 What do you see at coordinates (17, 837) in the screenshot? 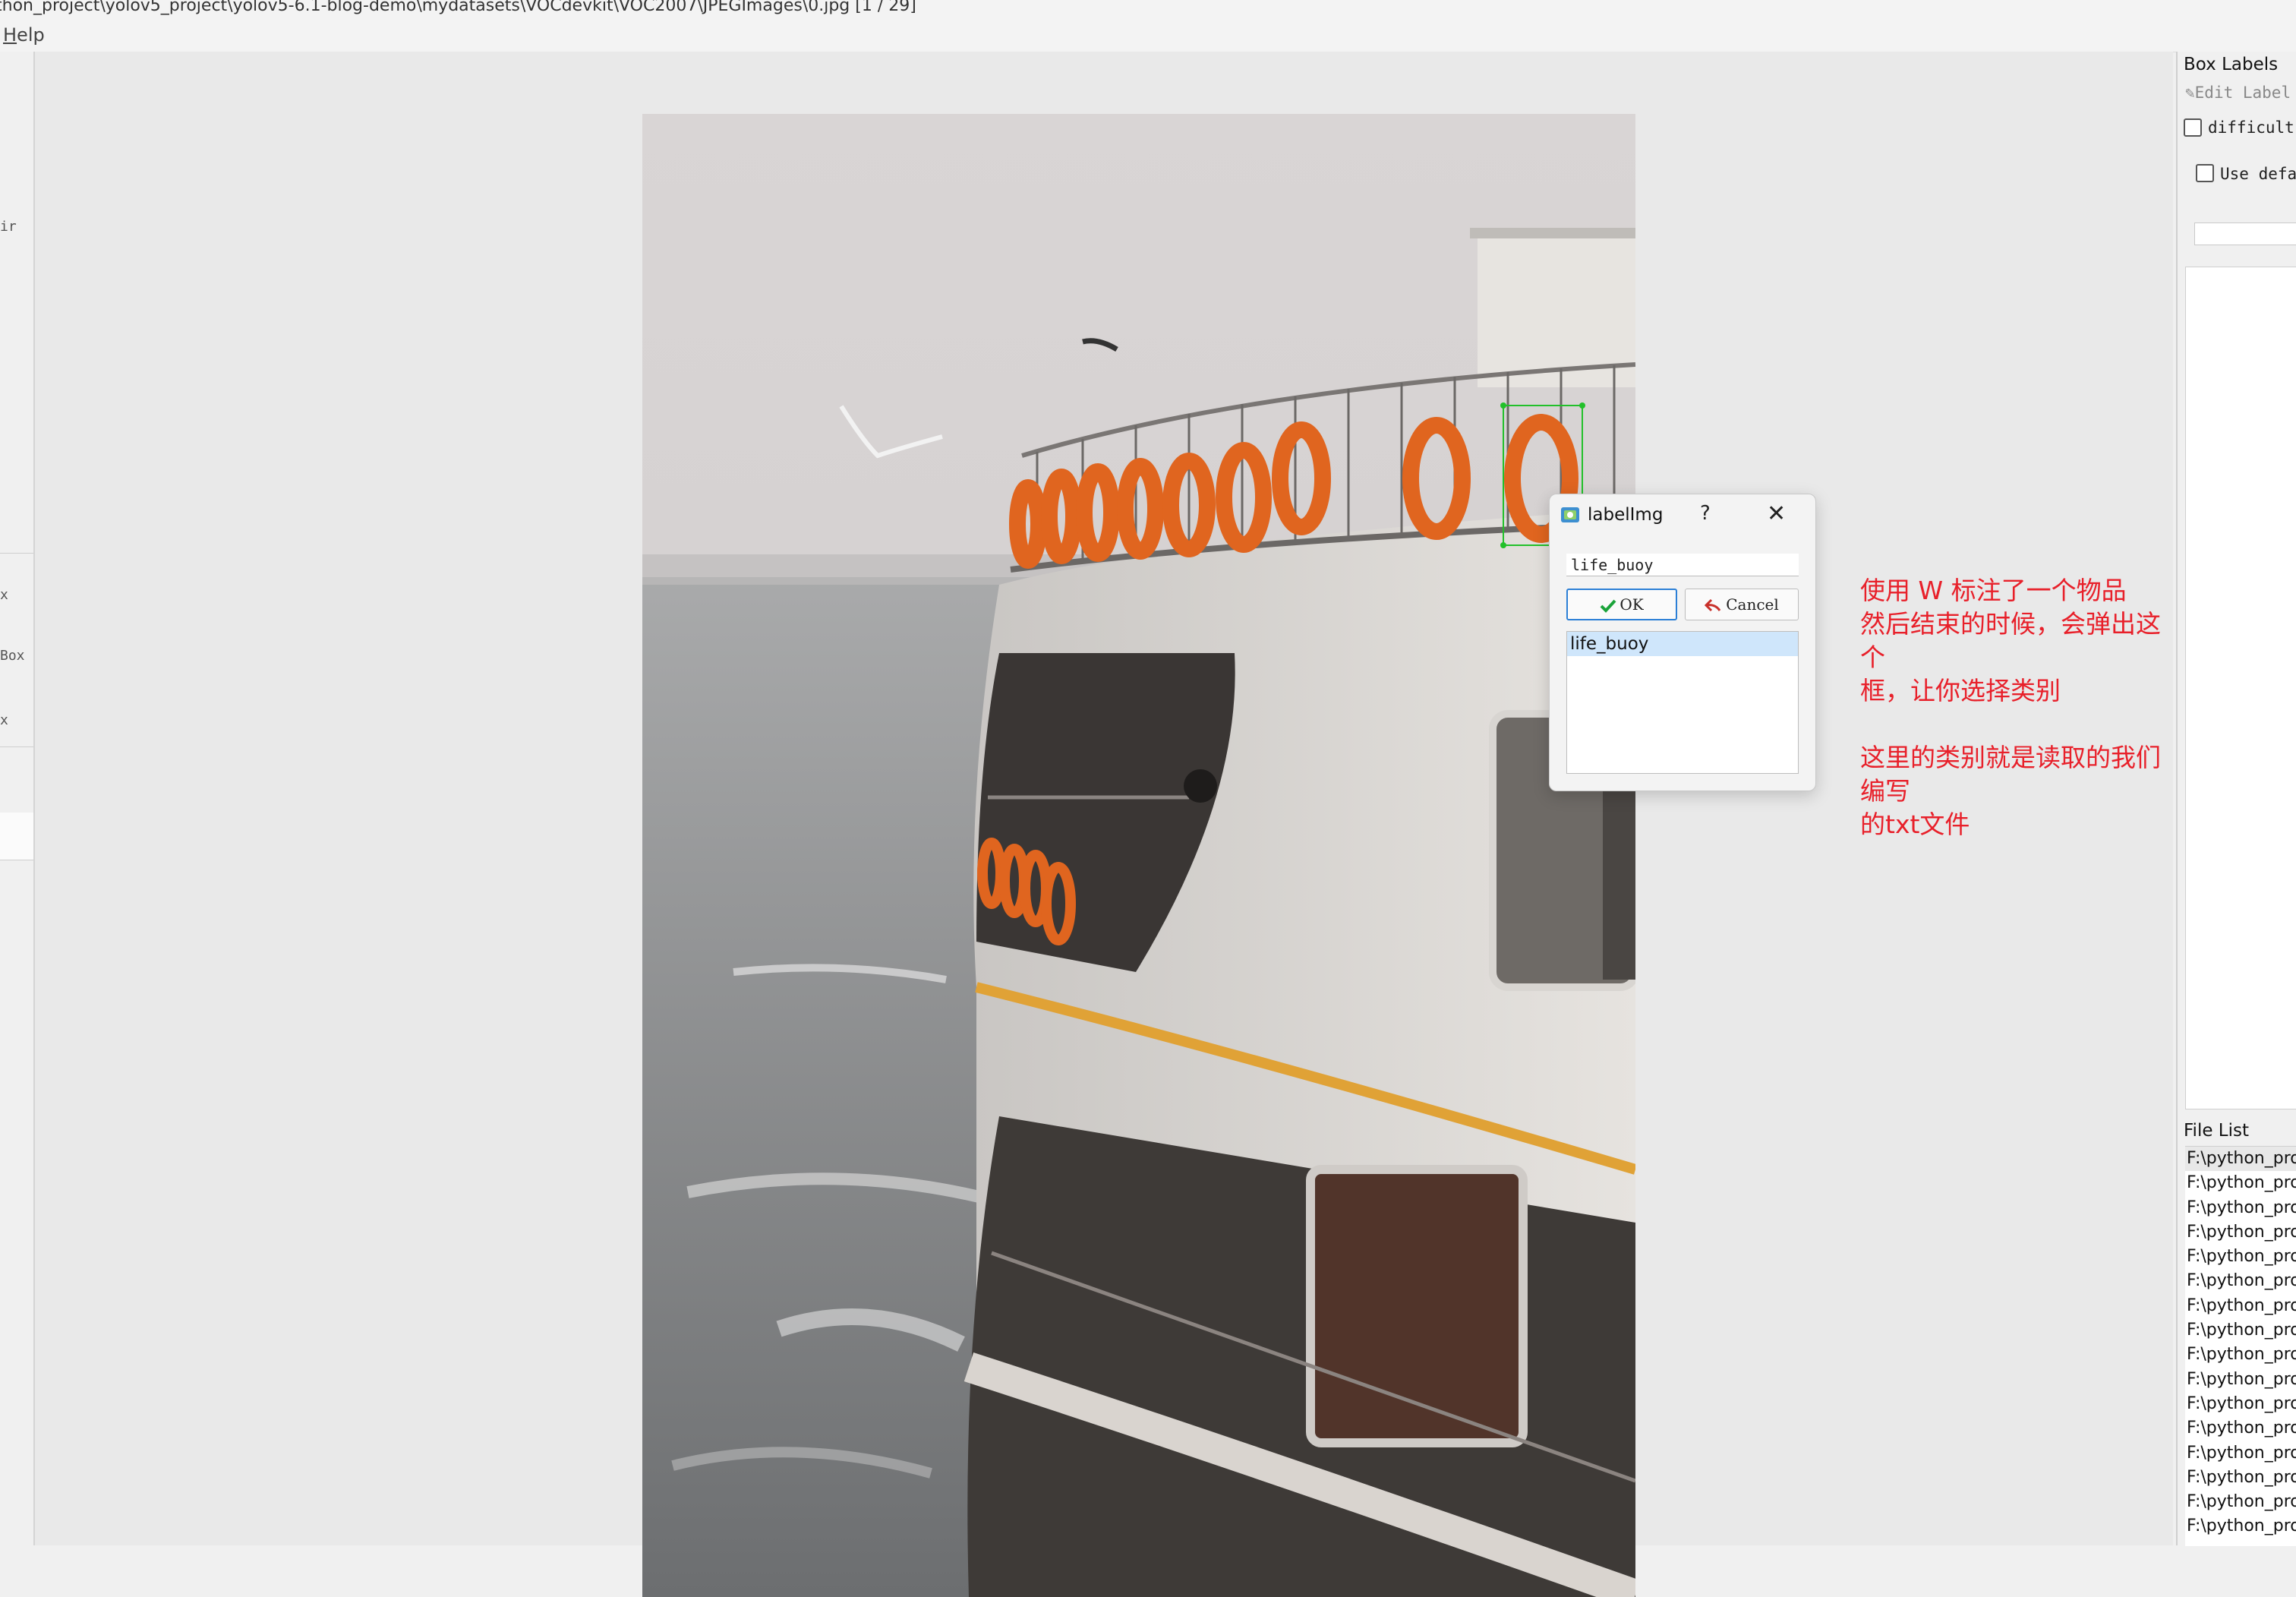
I see `toolbar-zoom-field` at bounding box center [17, 837].